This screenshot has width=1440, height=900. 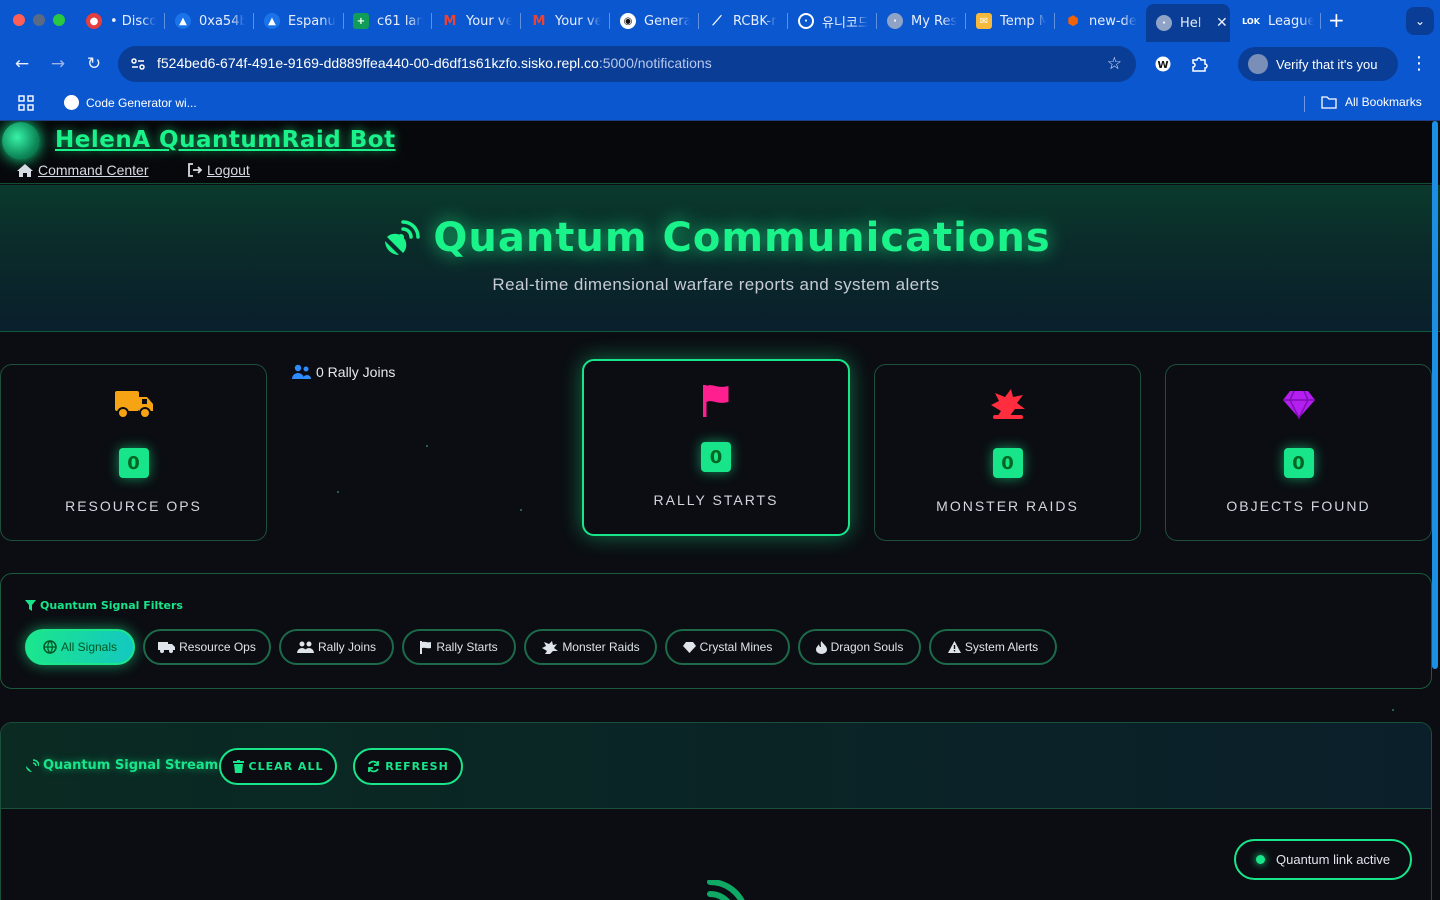 I want to click on home-icon, so click(x=25, y=170).